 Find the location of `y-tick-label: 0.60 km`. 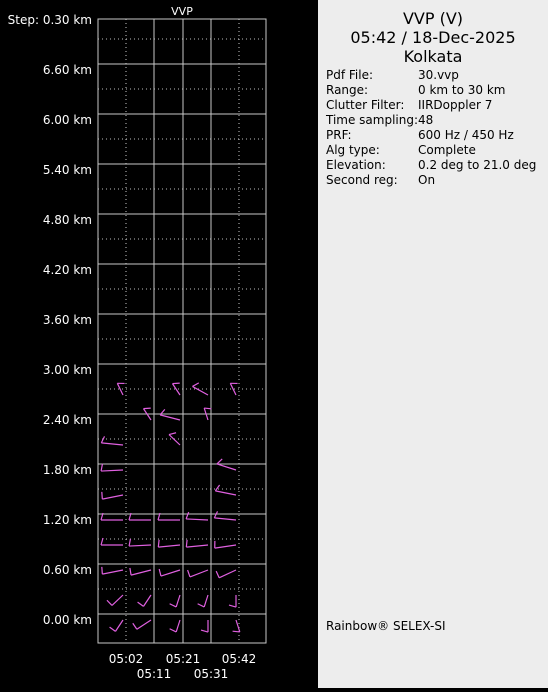

y-tick-label: 0.60 km is located at coordinates (67, 570).